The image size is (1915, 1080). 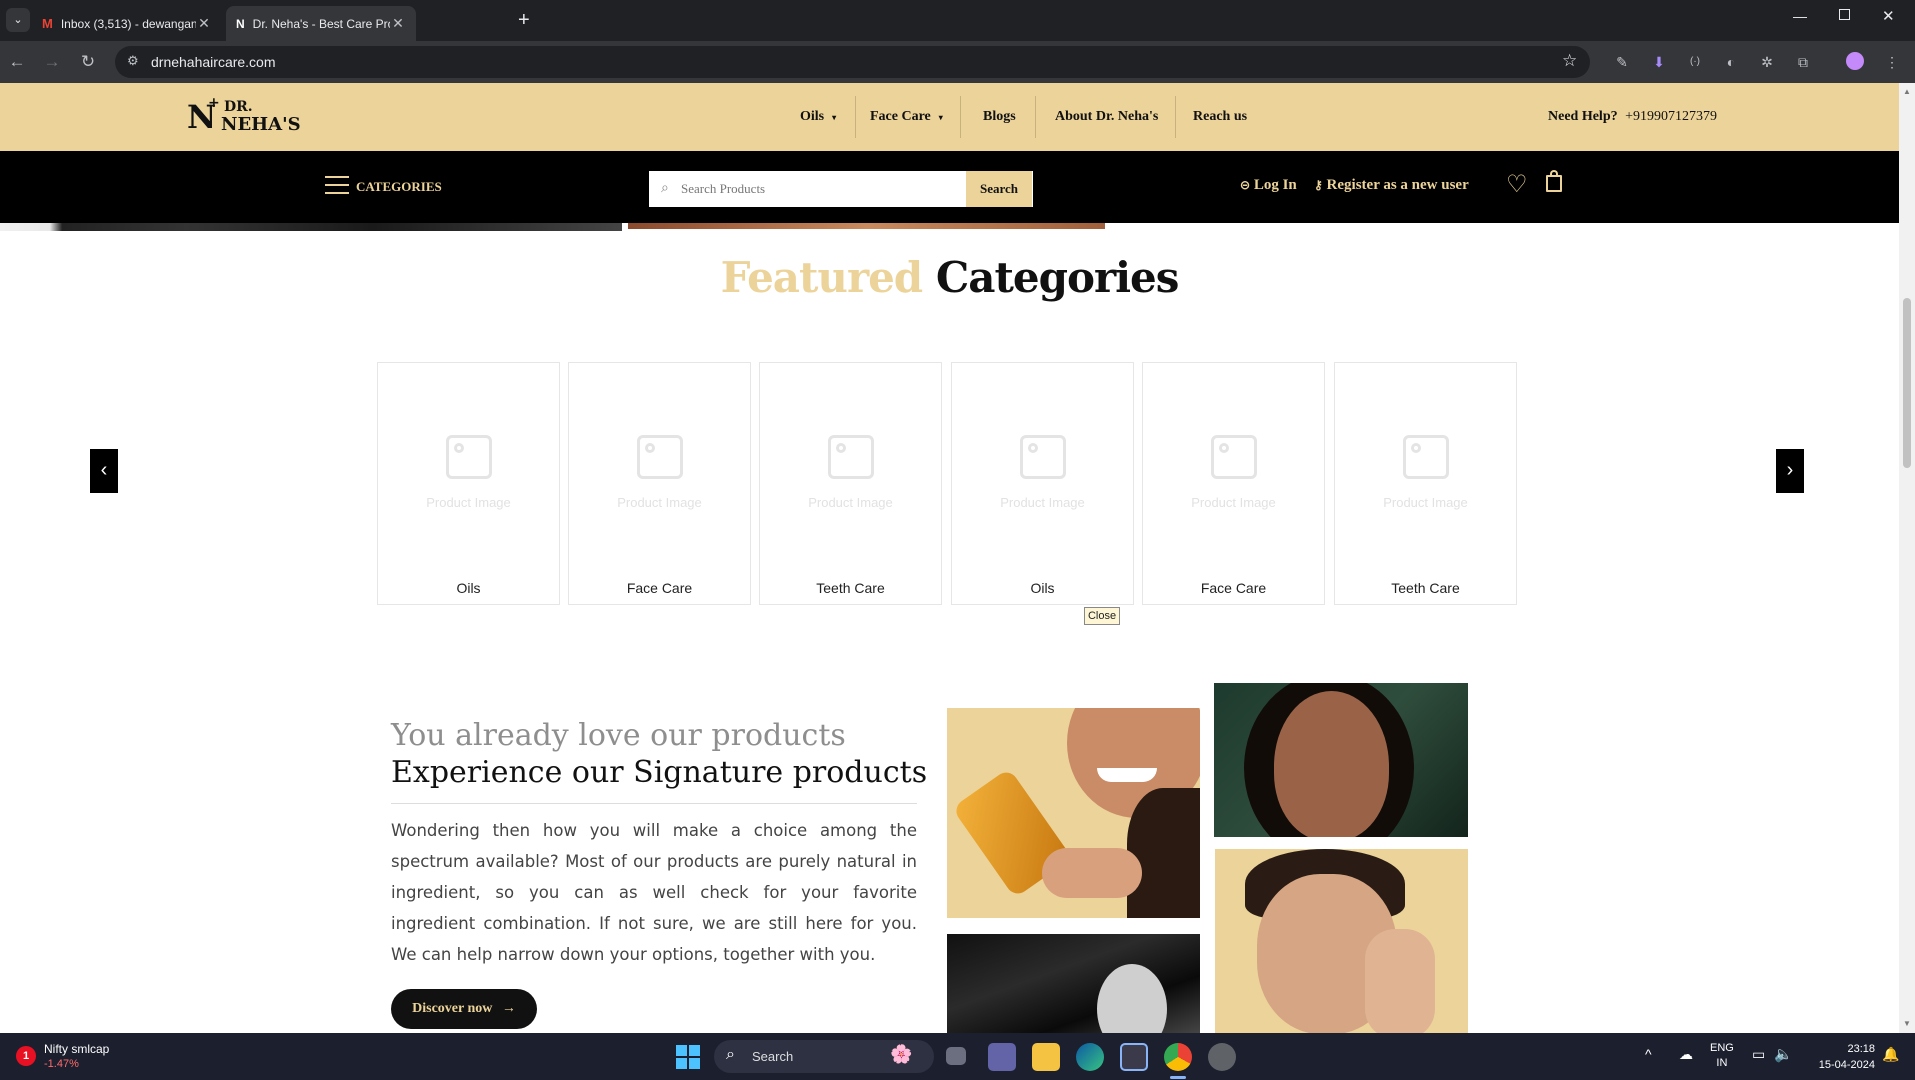 I want to click on teams-icon, so click(x=1002, y=1057).